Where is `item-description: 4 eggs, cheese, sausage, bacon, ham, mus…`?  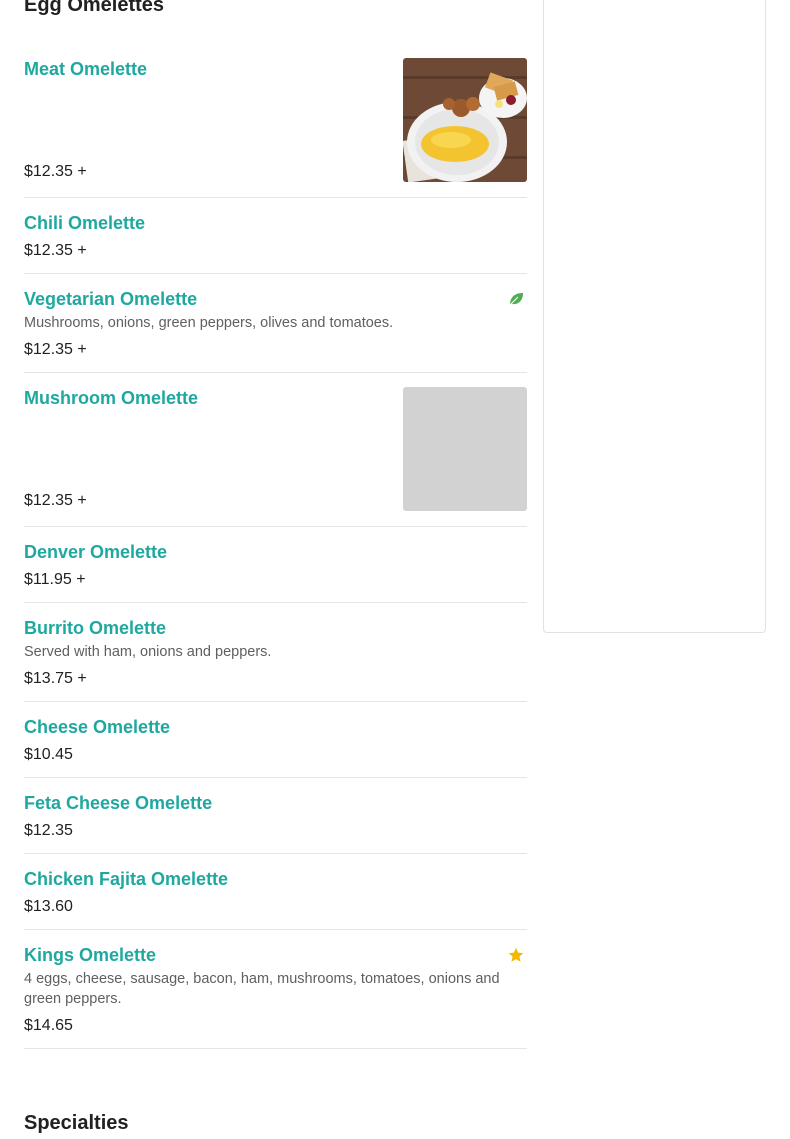
item-description: 4 eggs, cheese, sausage, bacon, ham, mus… is located at coordinates (262, 989).